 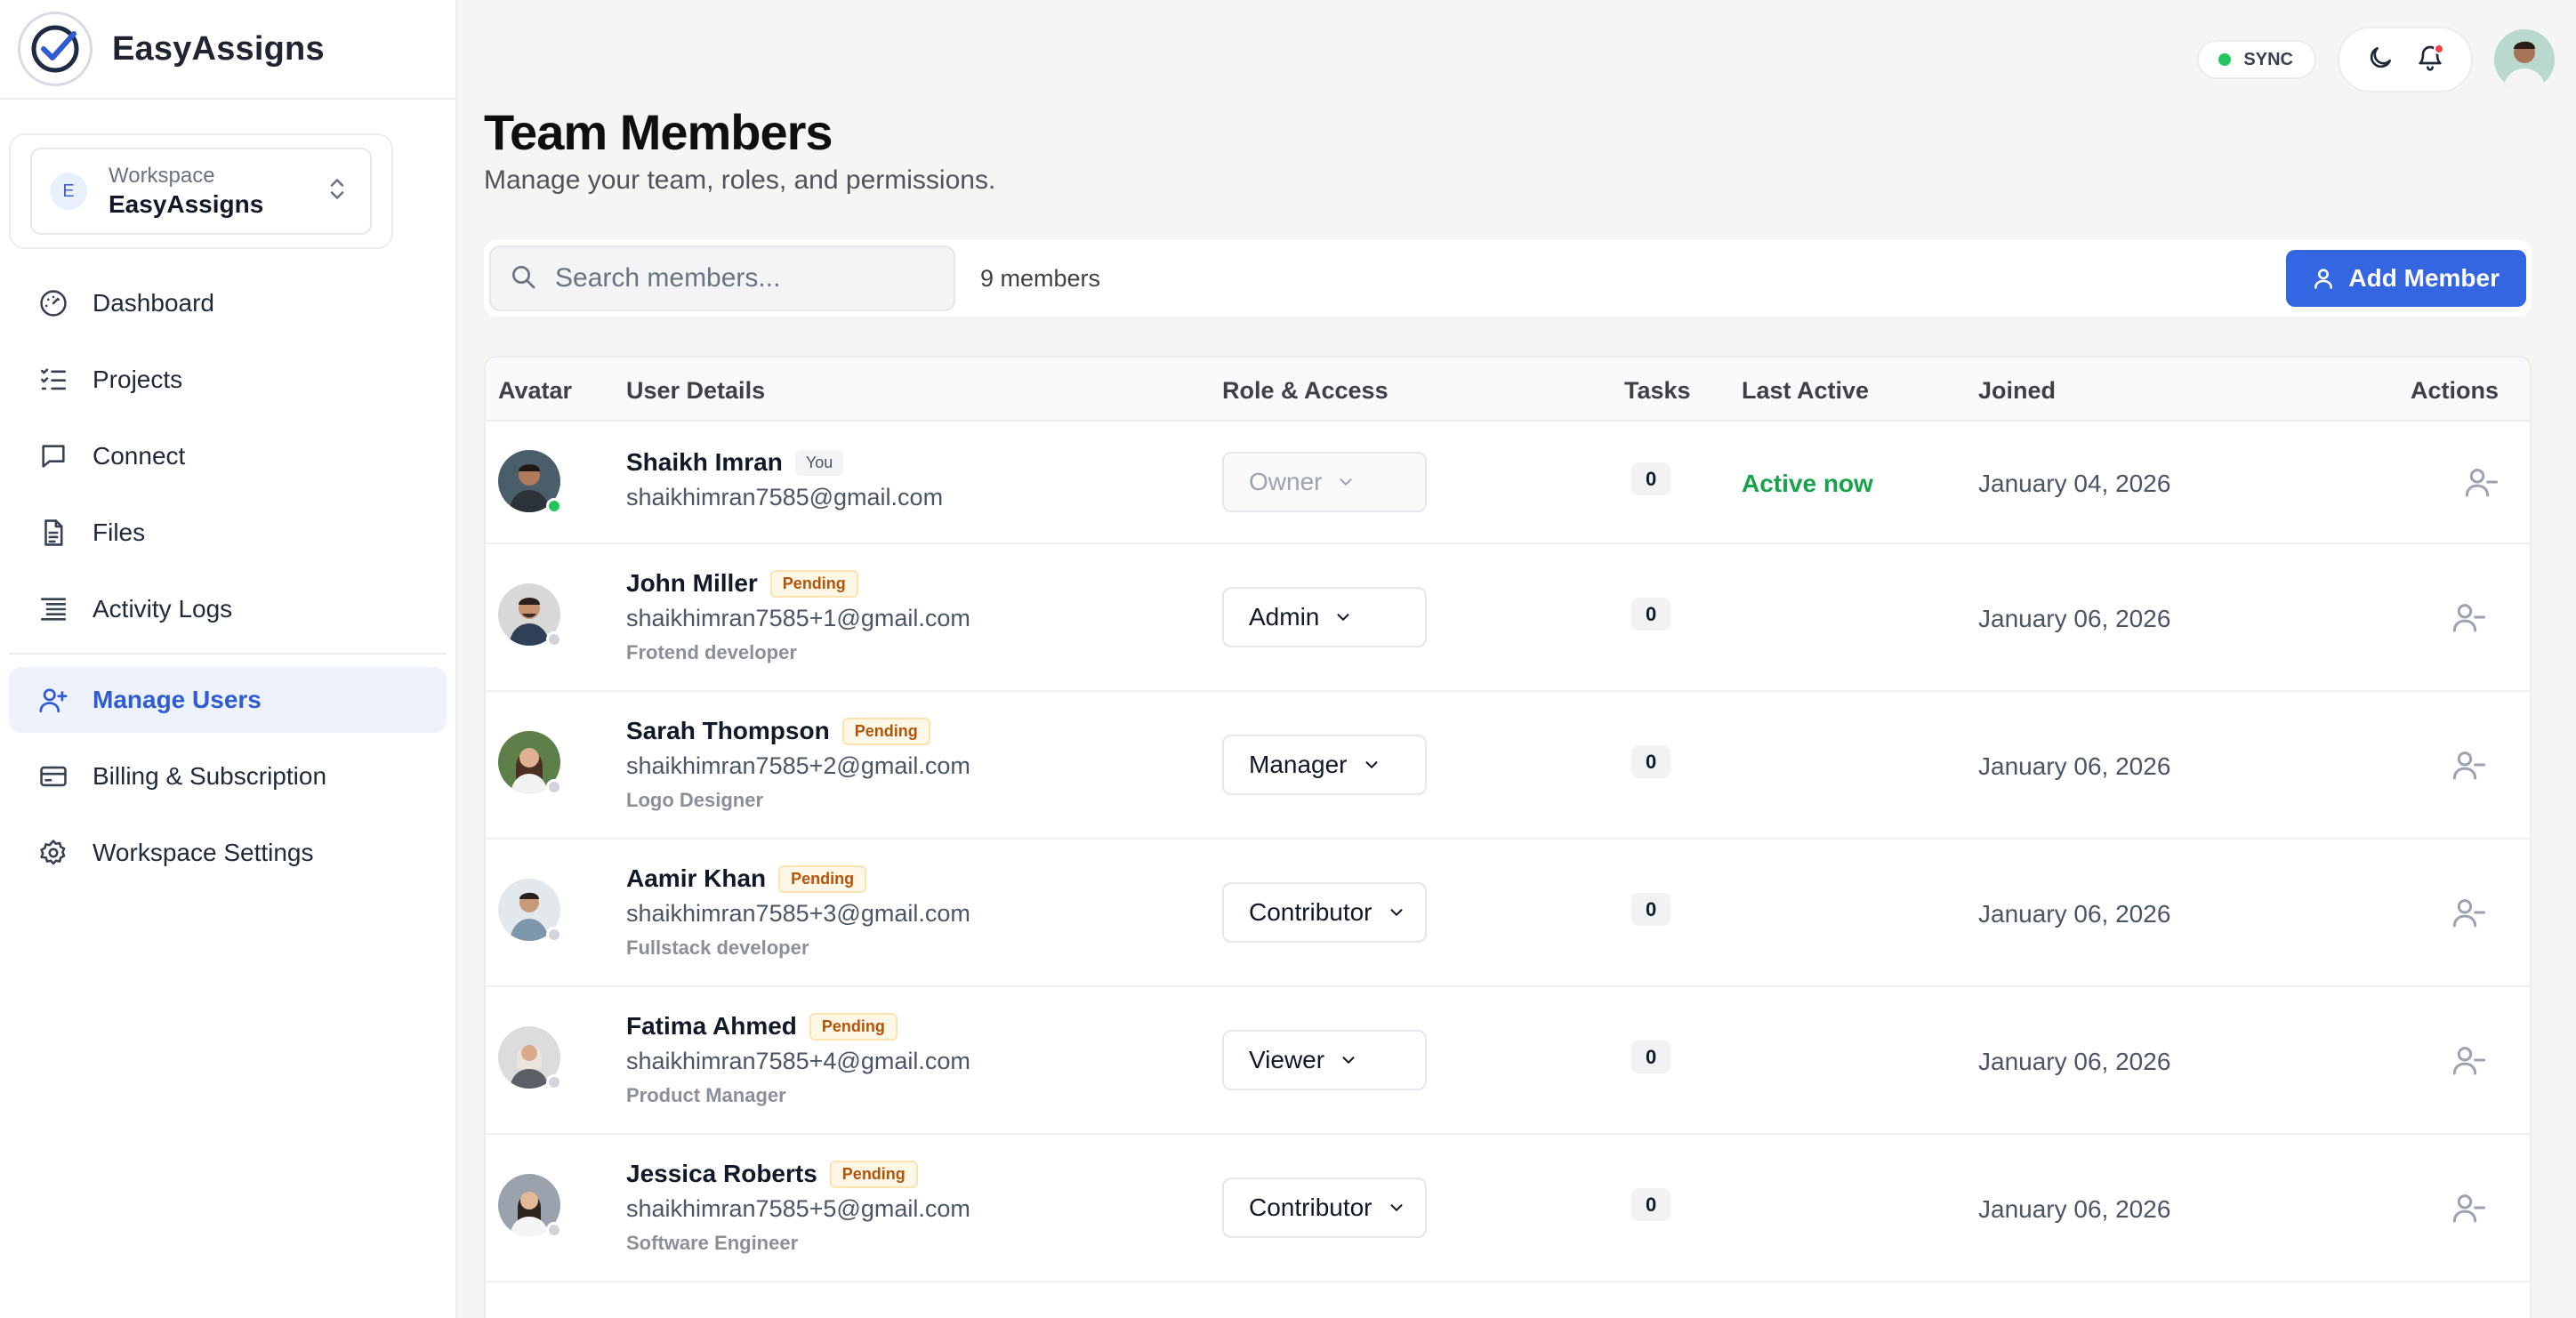 What do you see at coordinates (228, 533) in the screenshot?
I see `sidebar-item-files: Files` at bounding box center [228, 533].